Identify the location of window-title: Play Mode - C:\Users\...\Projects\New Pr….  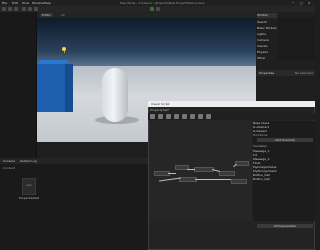
(162, 3).